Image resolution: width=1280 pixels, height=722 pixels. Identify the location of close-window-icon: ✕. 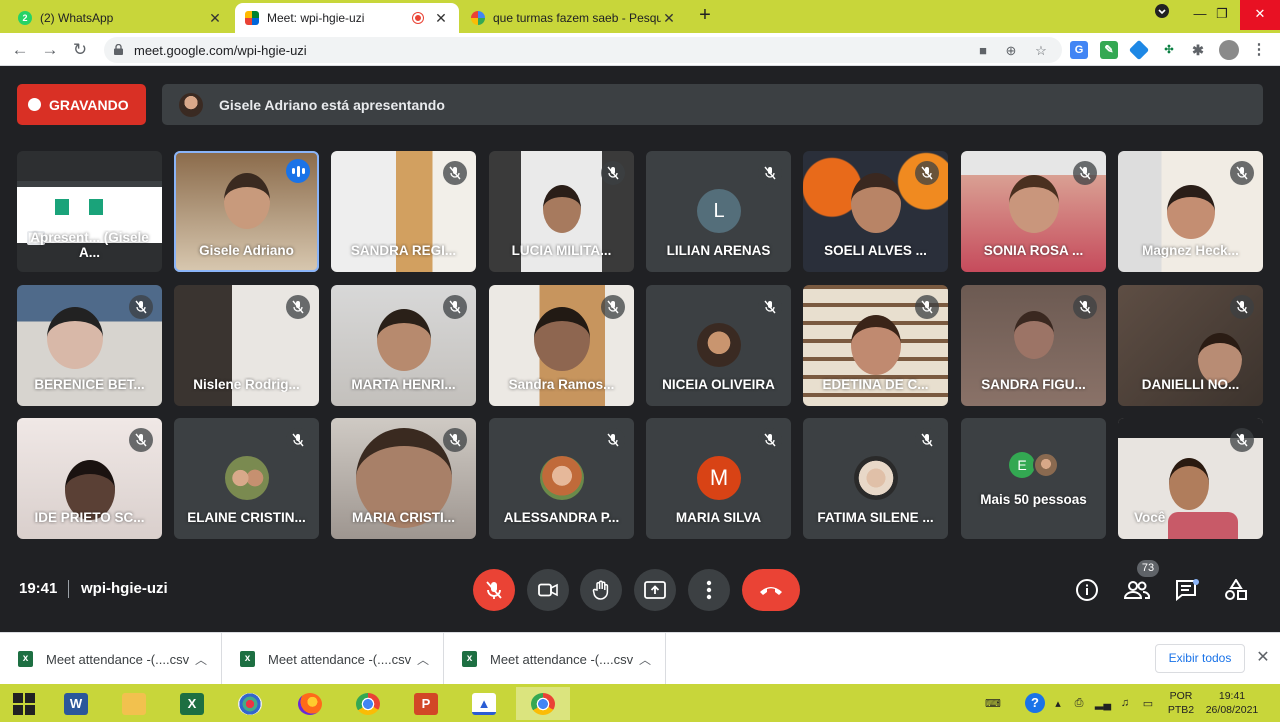
(1260, 15).